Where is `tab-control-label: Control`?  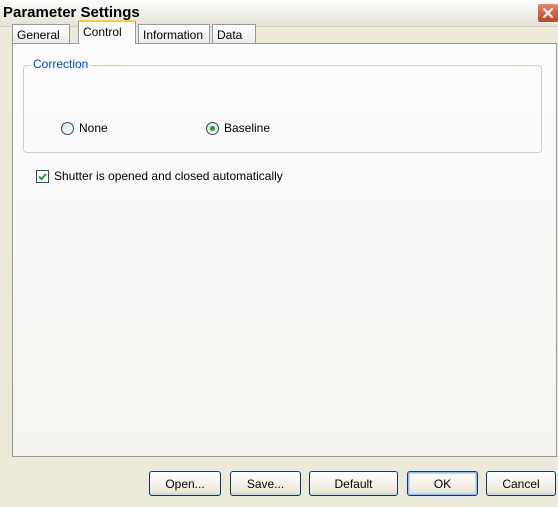
tab-control-label: Control is located at coordinates (102, 32).